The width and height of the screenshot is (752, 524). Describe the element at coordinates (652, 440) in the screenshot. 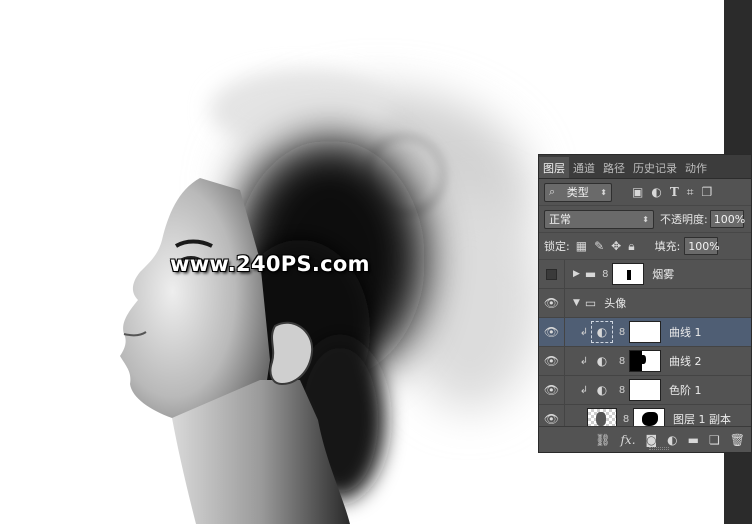

I see `add-mask-icon: ◙` at that location.